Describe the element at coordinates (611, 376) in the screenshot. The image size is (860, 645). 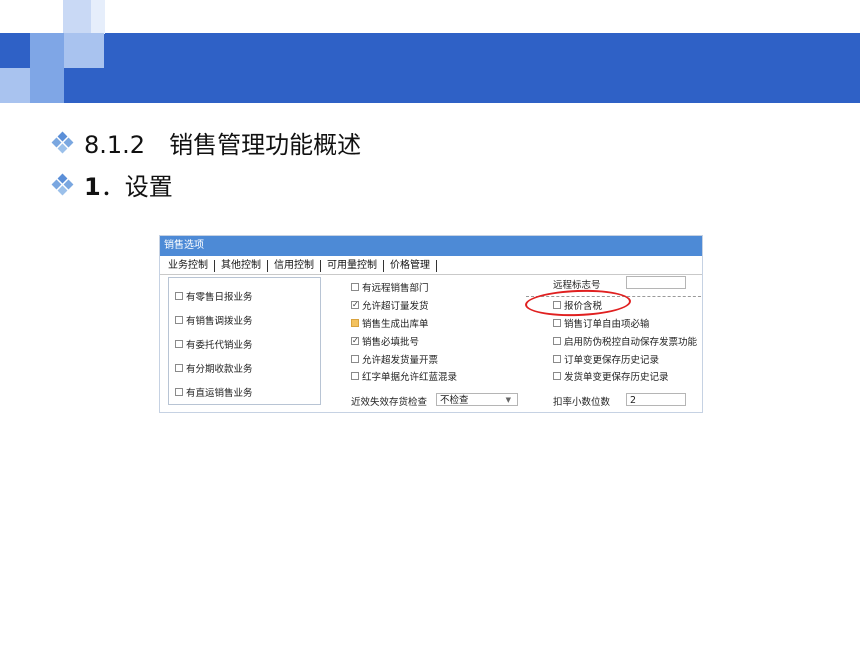
I see `option-delivery-change-history: 发货单变更保存历史记录` at that location.